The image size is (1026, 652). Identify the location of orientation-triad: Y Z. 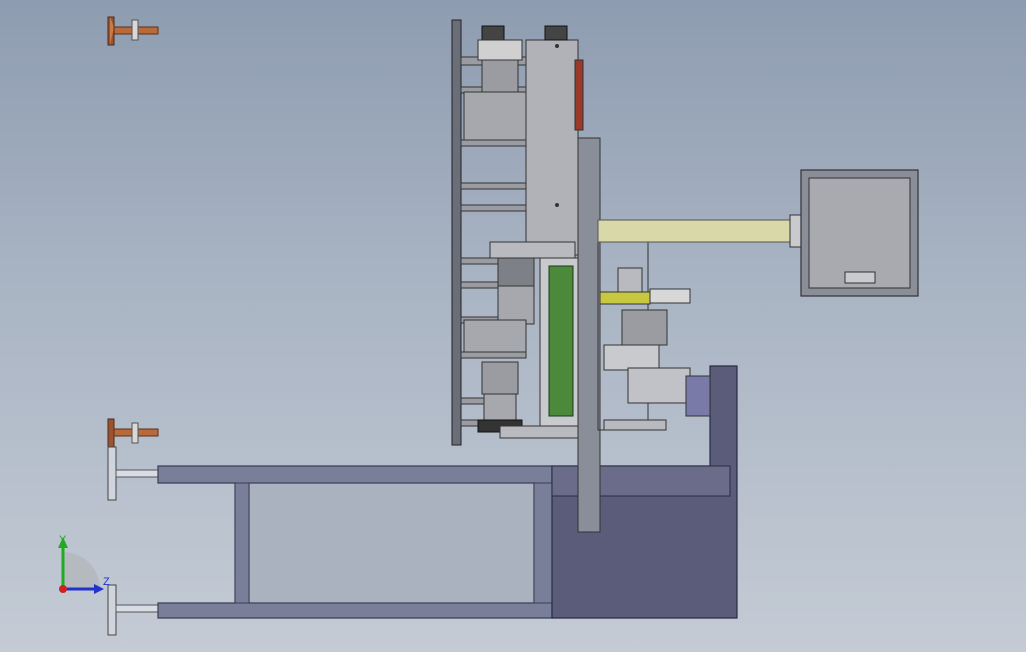
(84, 564).